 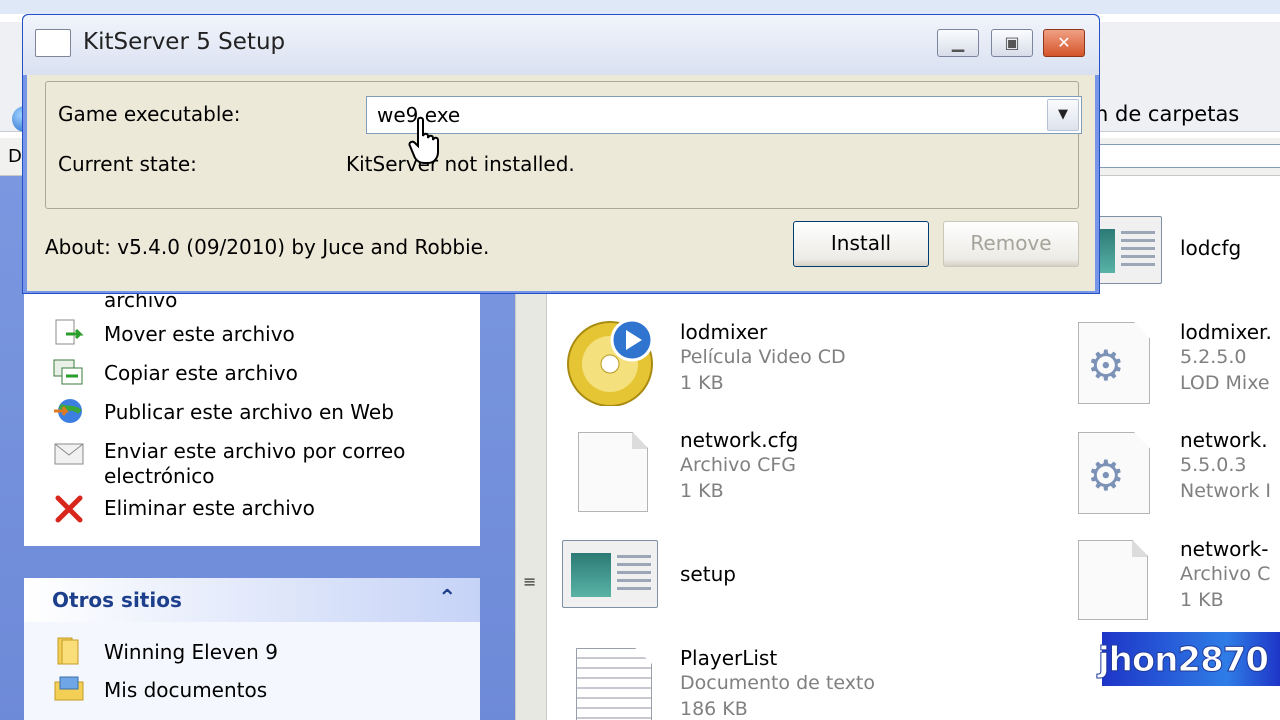 What do you see at coordinates (529, 581) in the screenshot?
I see `splitter-grip-icon: ≡` at bounding box center [529, 581].